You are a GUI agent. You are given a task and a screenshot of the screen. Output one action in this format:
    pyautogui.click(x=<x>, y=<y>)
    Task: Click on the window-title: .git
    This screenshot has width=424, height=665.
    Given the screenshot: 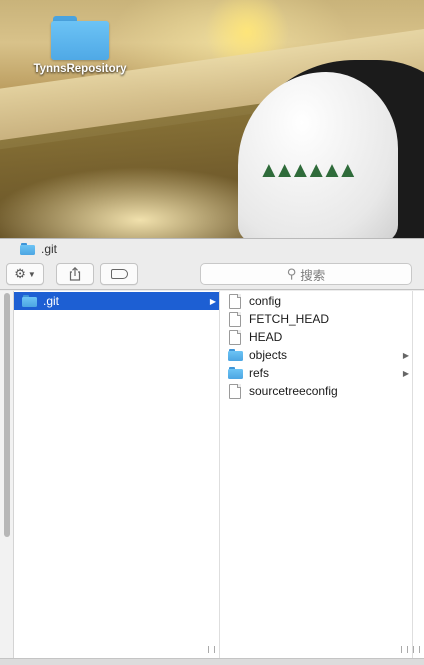 What is the action you would take?
    pyautogui.click(x=49, y=249)
    